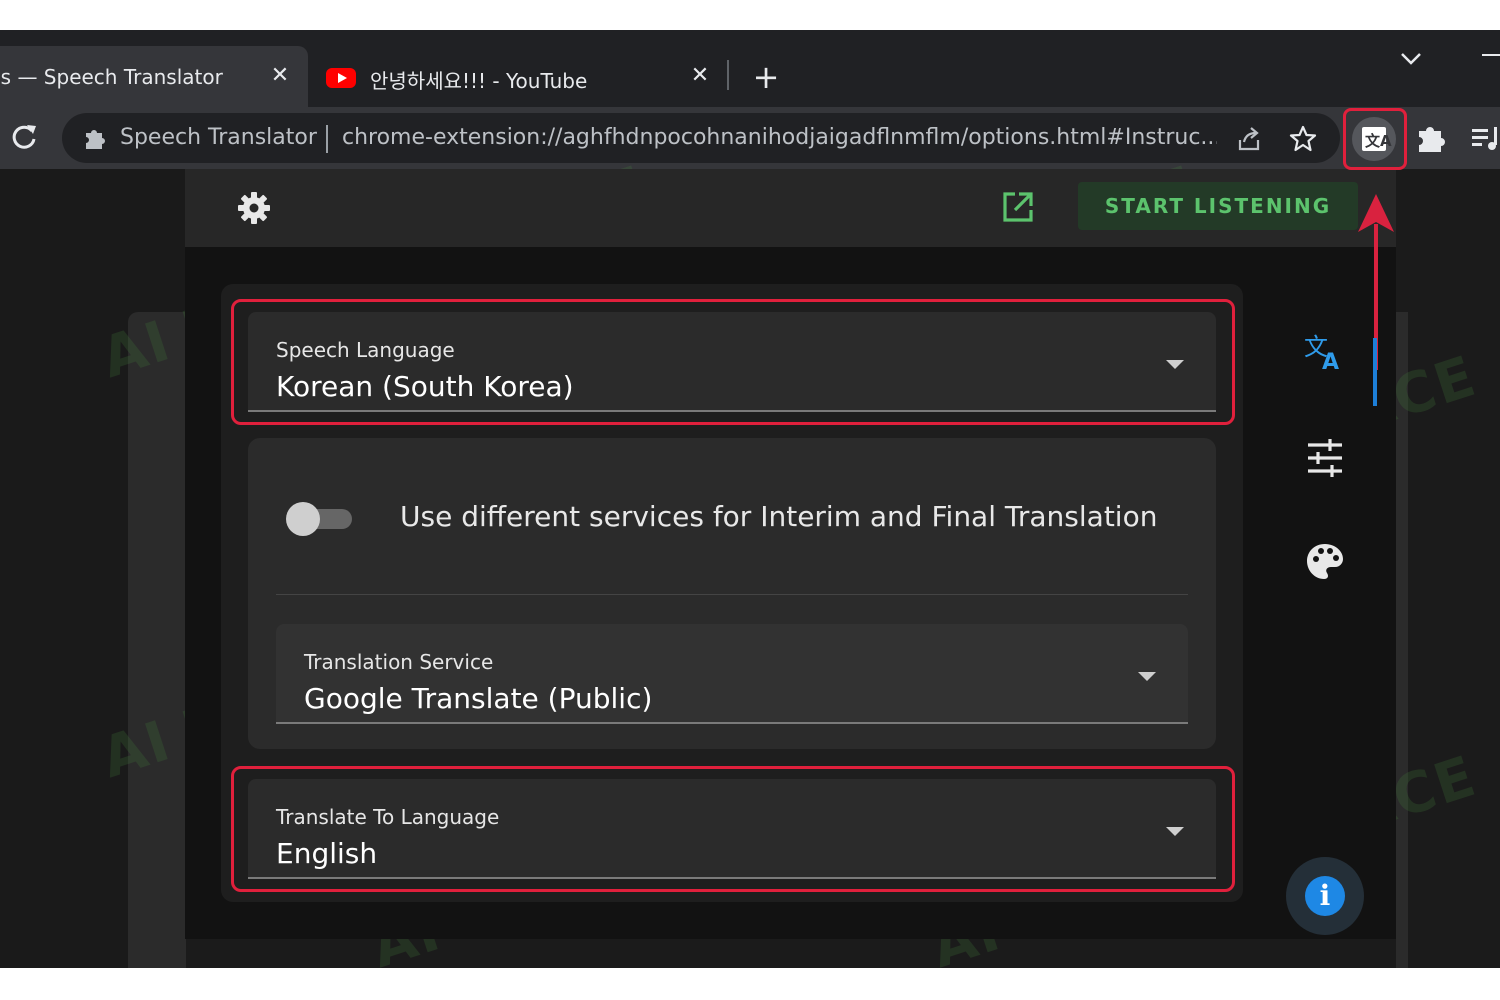 The height and width of the screenshot is (1000, 1500). Describe the element at coordinates (341, 78) in the screenshot. I see `youtube-icon` at that location.